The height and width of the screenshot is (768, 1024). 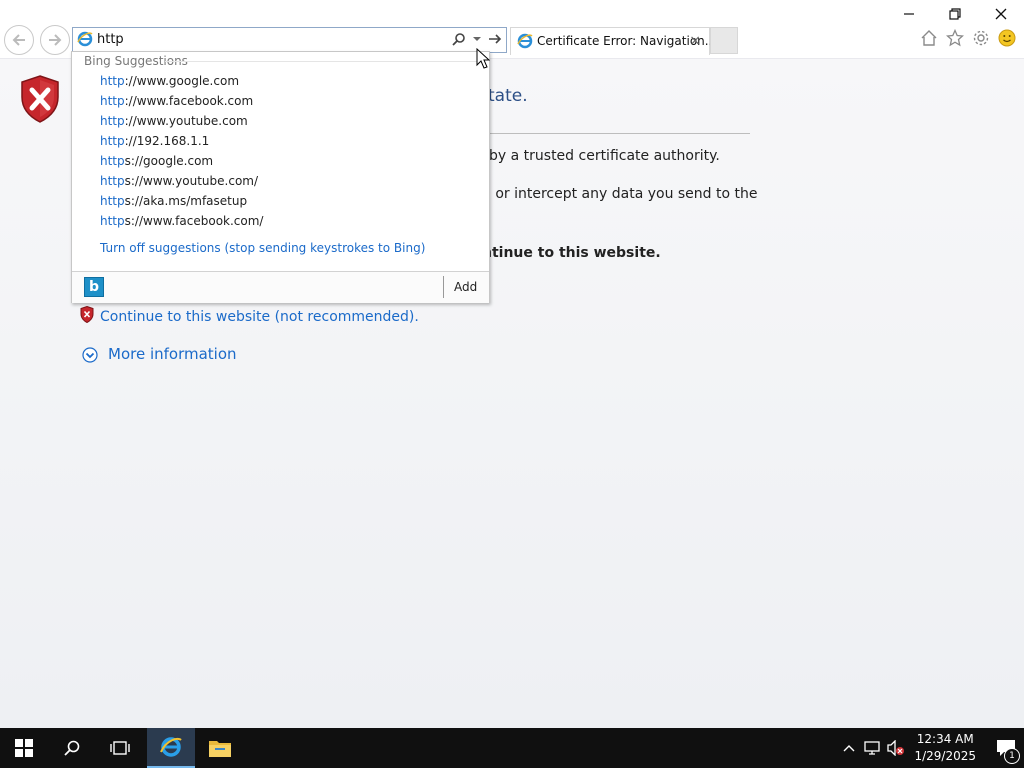 What do you see at coordinates (186, 121) in the screenshot?
I see `suggestion-rest: ://www.youtube.com` at bounding box center [186, 121].